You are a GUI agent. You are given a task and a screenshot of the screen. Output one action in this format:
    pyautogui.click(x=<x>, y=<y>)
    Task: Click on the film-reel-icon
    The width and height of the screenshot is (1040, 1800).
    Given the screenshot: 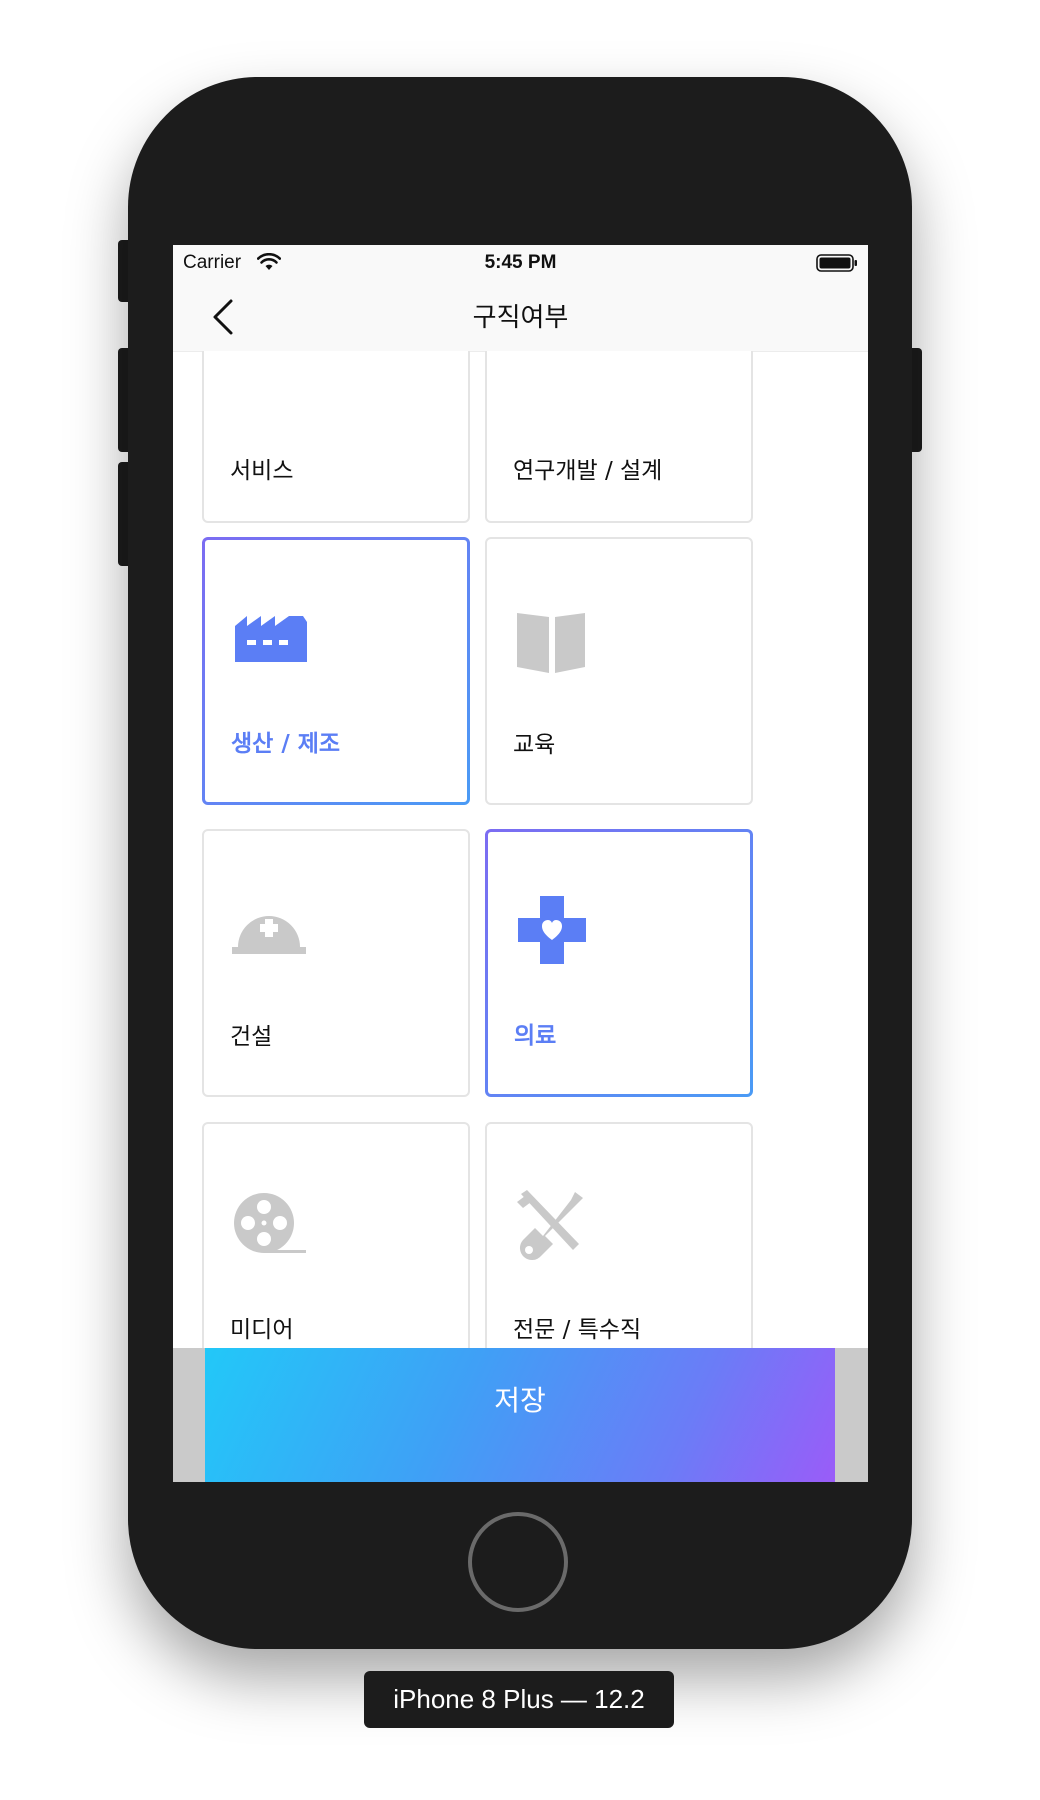 What is the action you would take?
    pyautogui.click(x=270, y=1223)
    